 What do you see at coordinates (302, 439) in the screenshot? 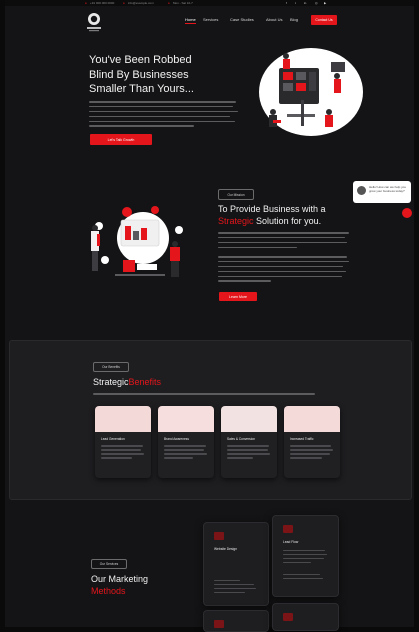
I see `benefit-card-title: Increased Traffic` at bounding box center [302, 439].